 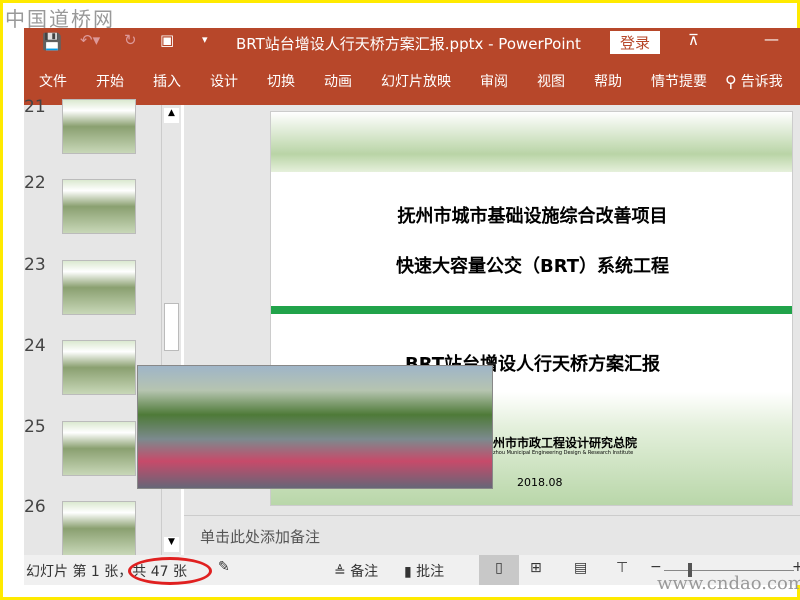 What do you see at coordinates (693, 40) in the screenshot?
I see `ribbon-display-icon: ⊼` at bounding box center [693, 40].